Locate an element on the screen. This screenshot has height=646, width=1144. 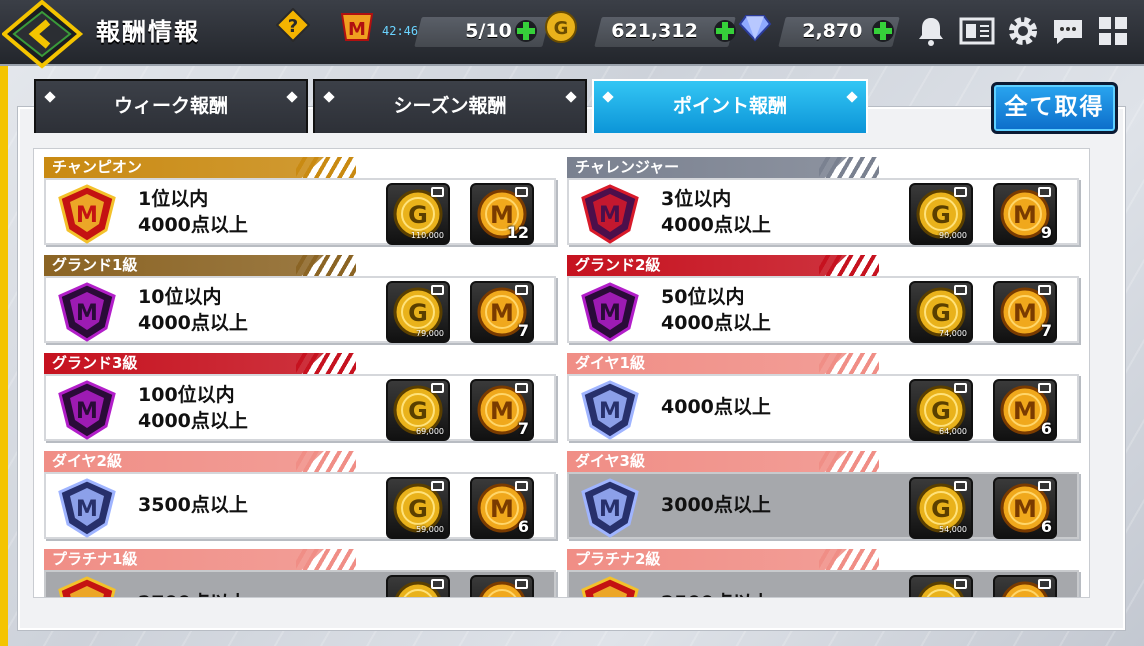
menu-grid-icon is located at coordinates (1113, 31).